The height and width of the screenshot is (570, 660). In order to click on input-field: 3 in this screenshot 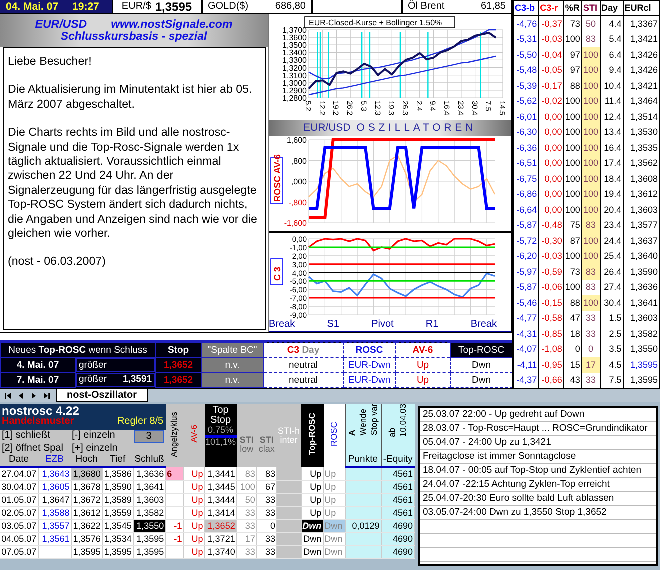, I will do `click(149, 436)`.